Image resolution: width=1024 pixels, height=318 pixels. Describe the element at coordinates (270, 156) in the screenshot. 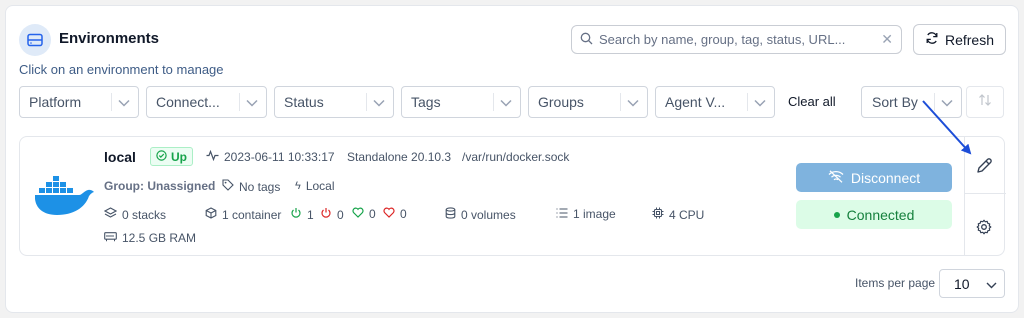

I see `heartbeat-timestamp: 2023-06-11 10:33:17` at that location.